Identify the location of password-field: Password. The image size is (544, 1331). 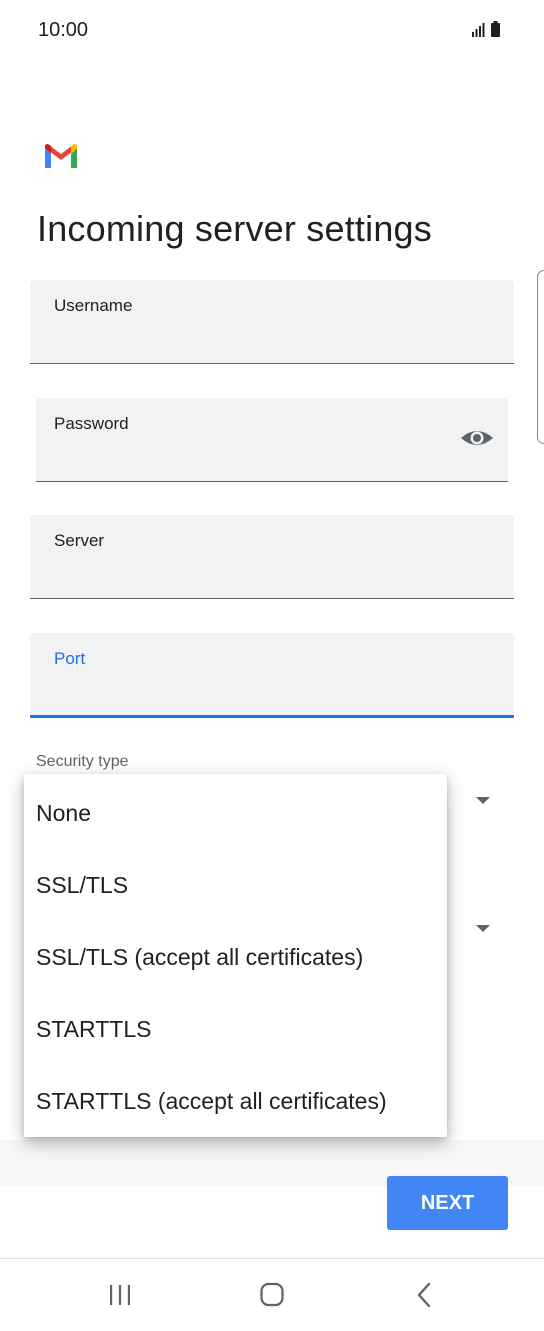
(272, 440).